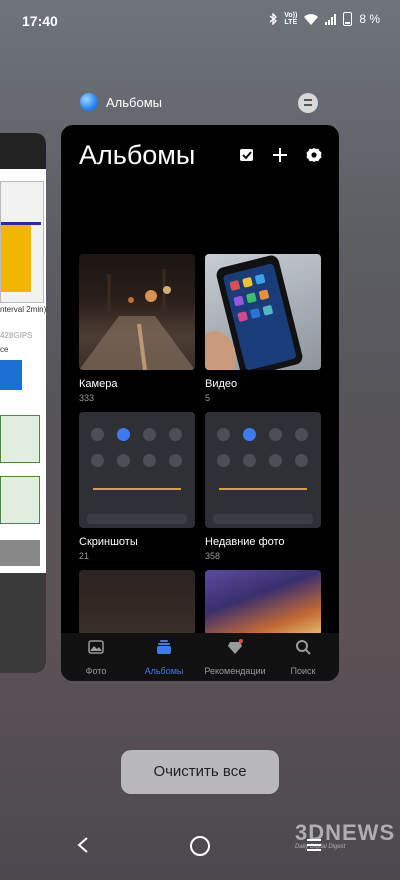  Describe the element at coordinates (291, 19) in the screenshot. I see `volte-icon: Vo)) LTE` at that location.